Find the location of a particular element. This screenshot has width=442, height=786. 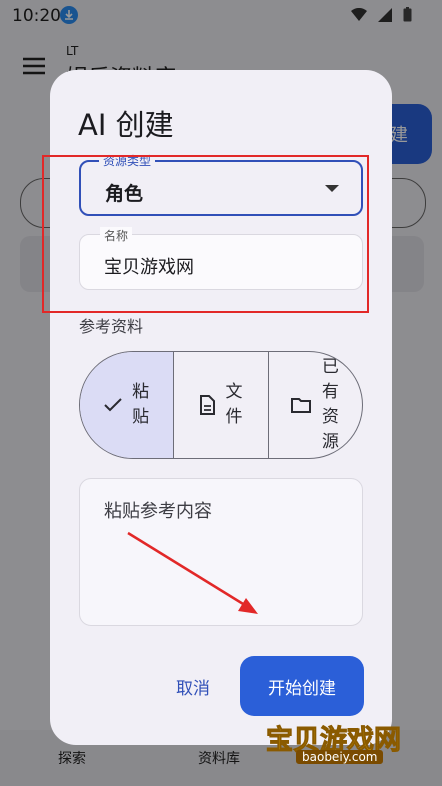

watermark-url: baobeiy.com is located at coordinates (340, 757).